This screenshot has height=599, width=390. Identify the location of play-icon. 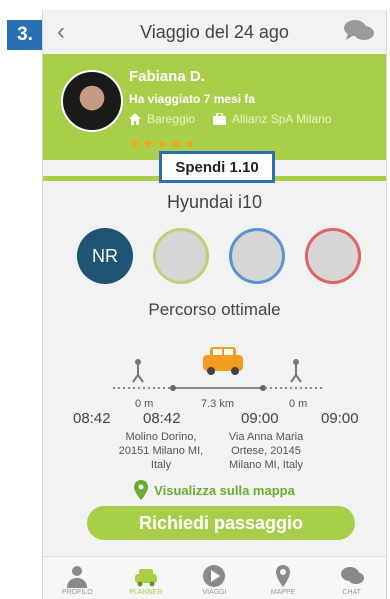
(214, 576).